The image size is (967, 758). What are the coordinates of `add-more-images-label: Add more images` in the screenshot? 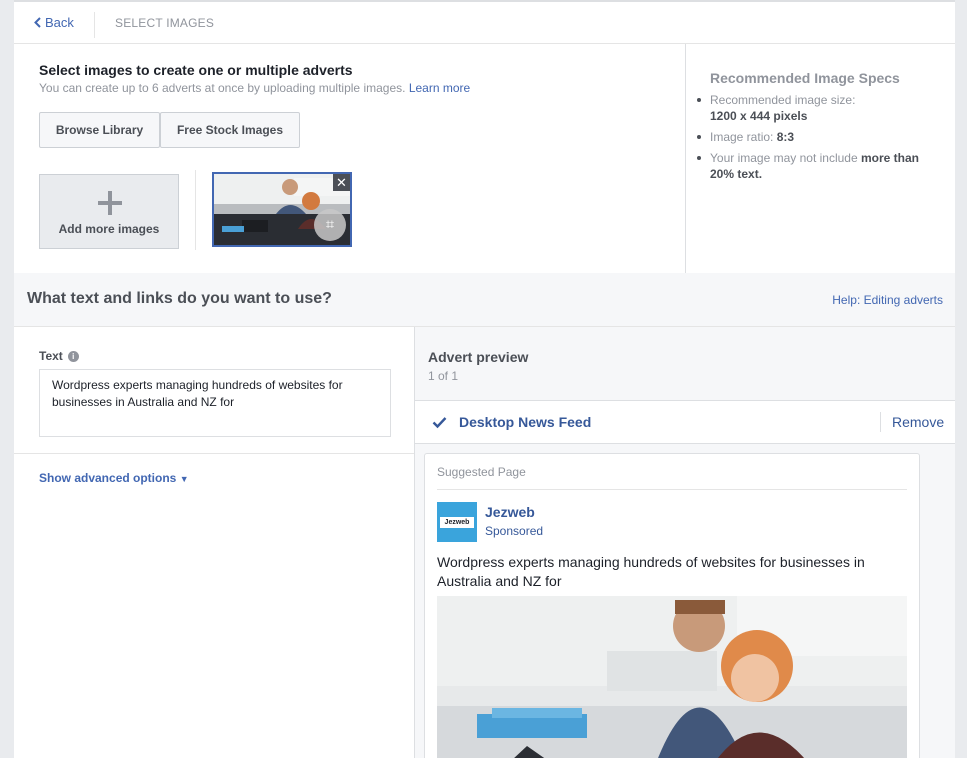 It's located at (109, 229).